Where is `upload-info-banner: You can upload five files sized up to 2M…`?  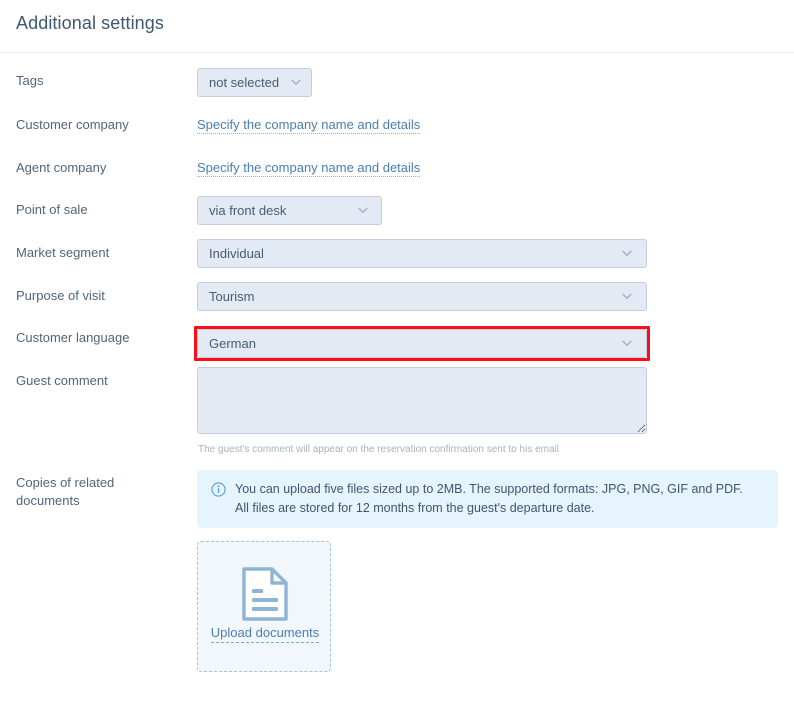
upload-info-banner: You can upload five files sized up to 2M… is located at coordinates (487, 499).